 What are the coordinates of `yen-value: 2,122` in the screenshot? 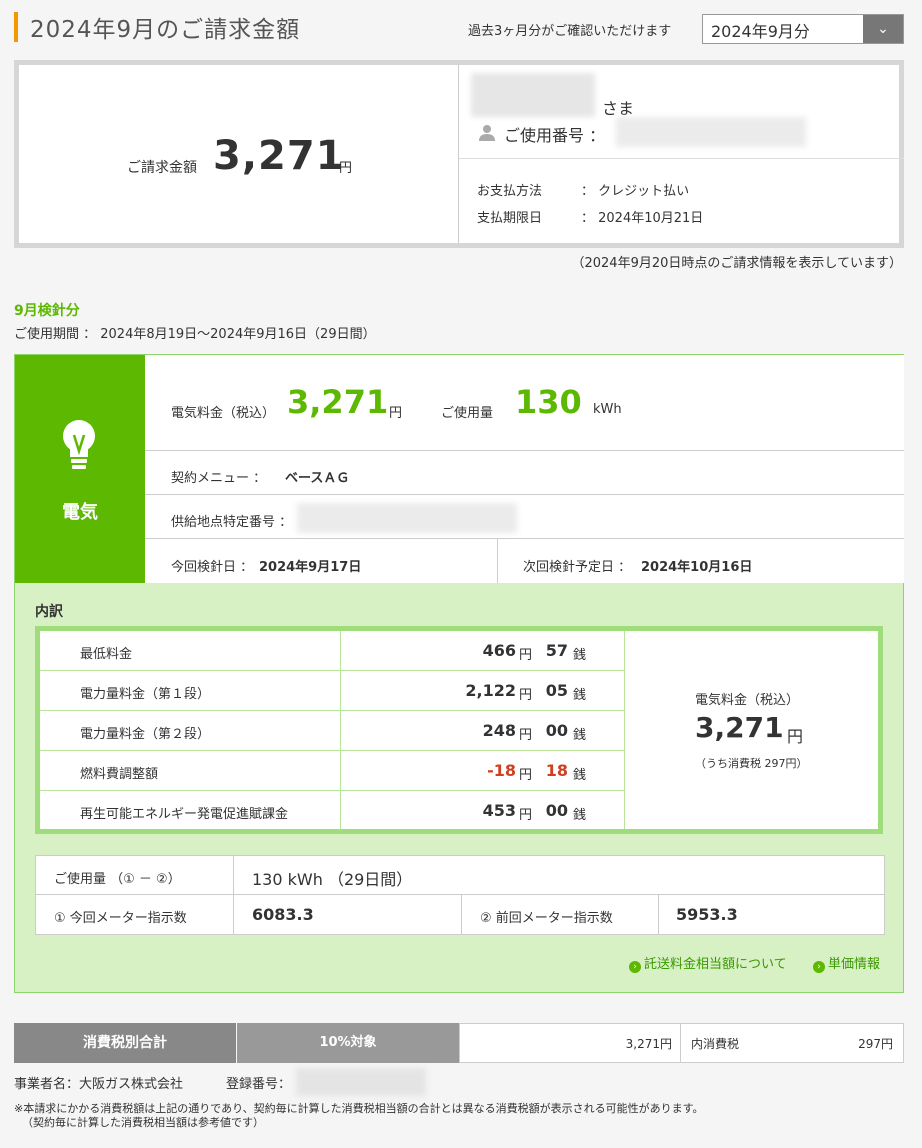 It's located at (490, 690).